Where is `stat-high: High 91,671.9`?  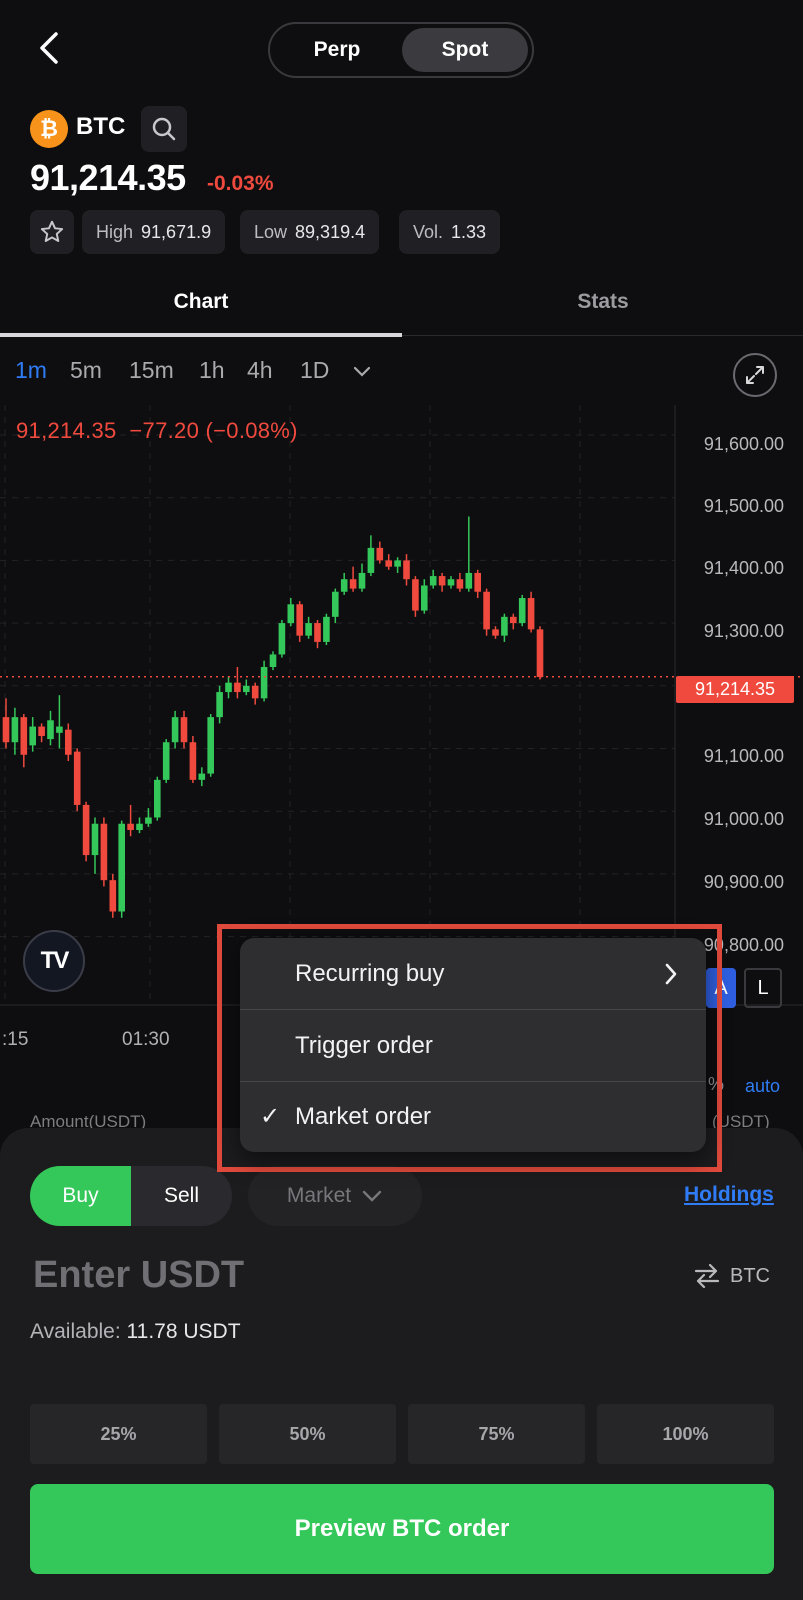 stat-high: High 91,671.9 is located at coordinates (154, 232).